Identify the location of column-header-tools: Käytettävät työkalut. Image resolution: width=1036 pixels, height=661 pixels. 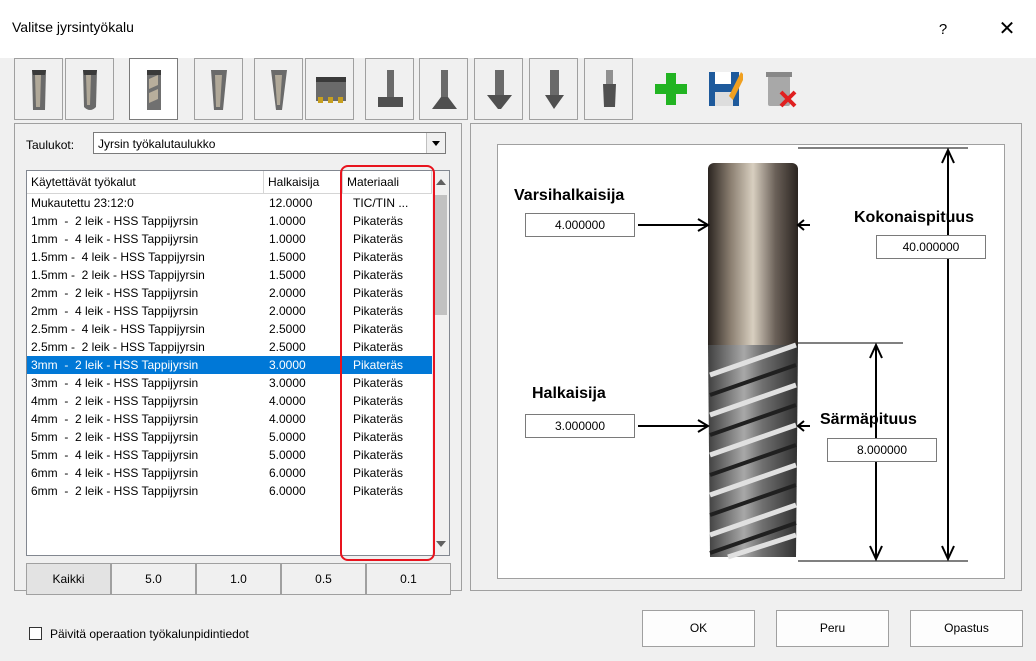
(145, 182).